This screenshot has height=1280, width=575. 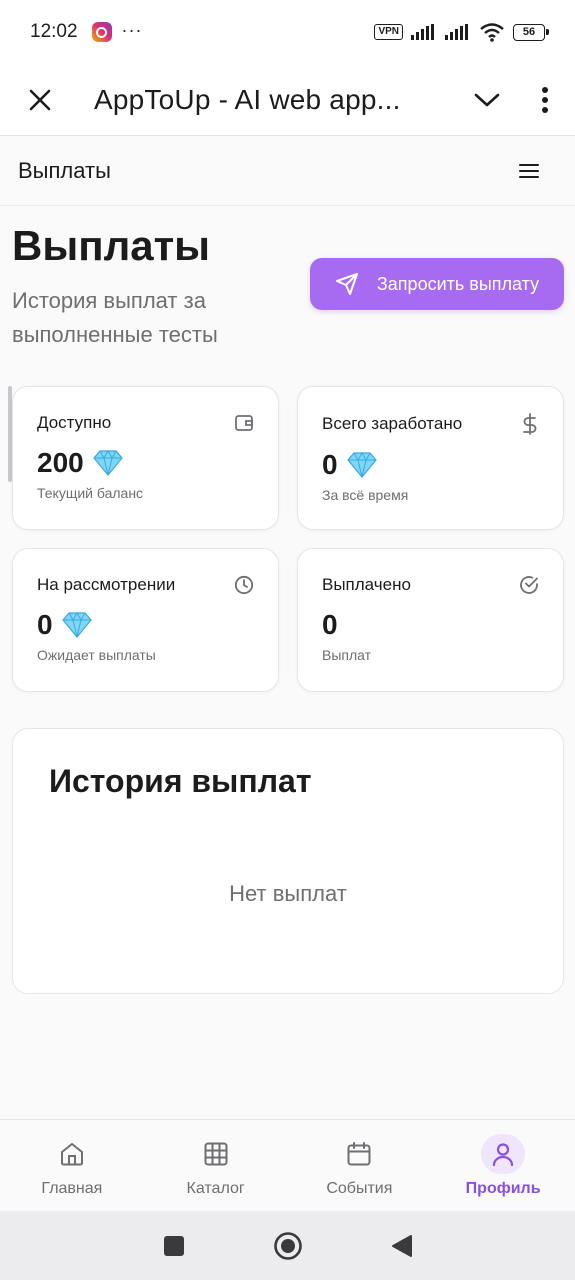 I want to click on signal-icon, so click(x=422, y=32).